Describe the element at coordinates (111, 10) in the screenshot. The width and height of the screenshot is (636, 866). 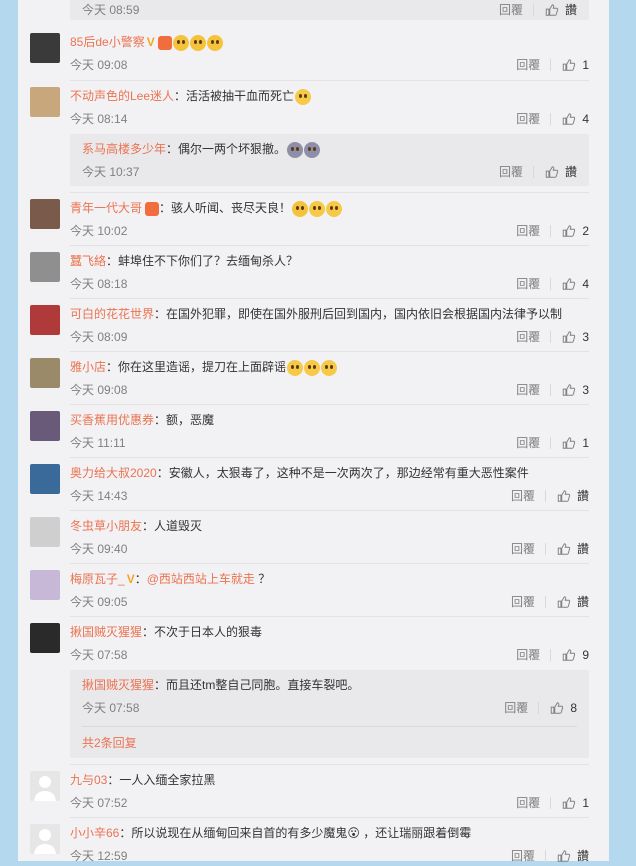
I see `comment-time: 今天 08:59` at that location.